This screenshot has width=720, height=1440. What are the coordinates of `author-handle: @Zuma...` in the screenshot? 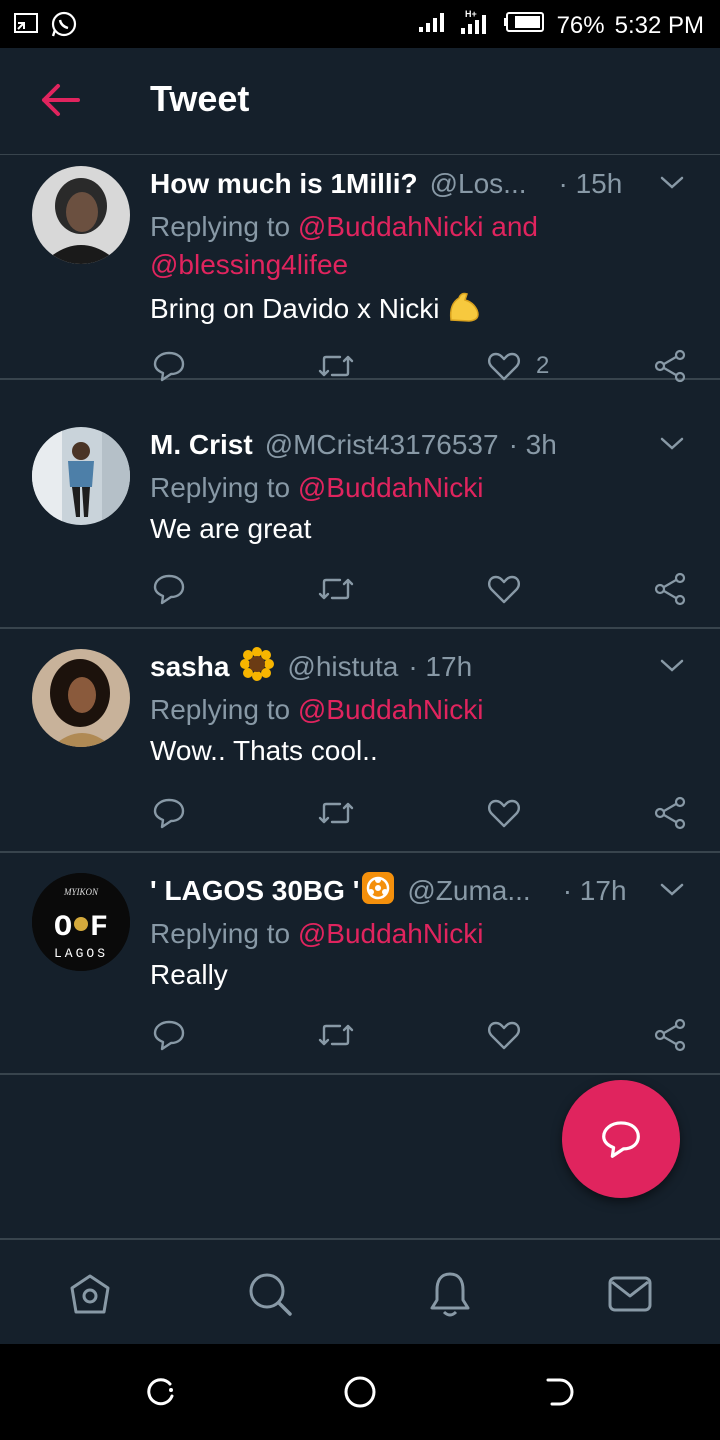 It's located at (469, 890).